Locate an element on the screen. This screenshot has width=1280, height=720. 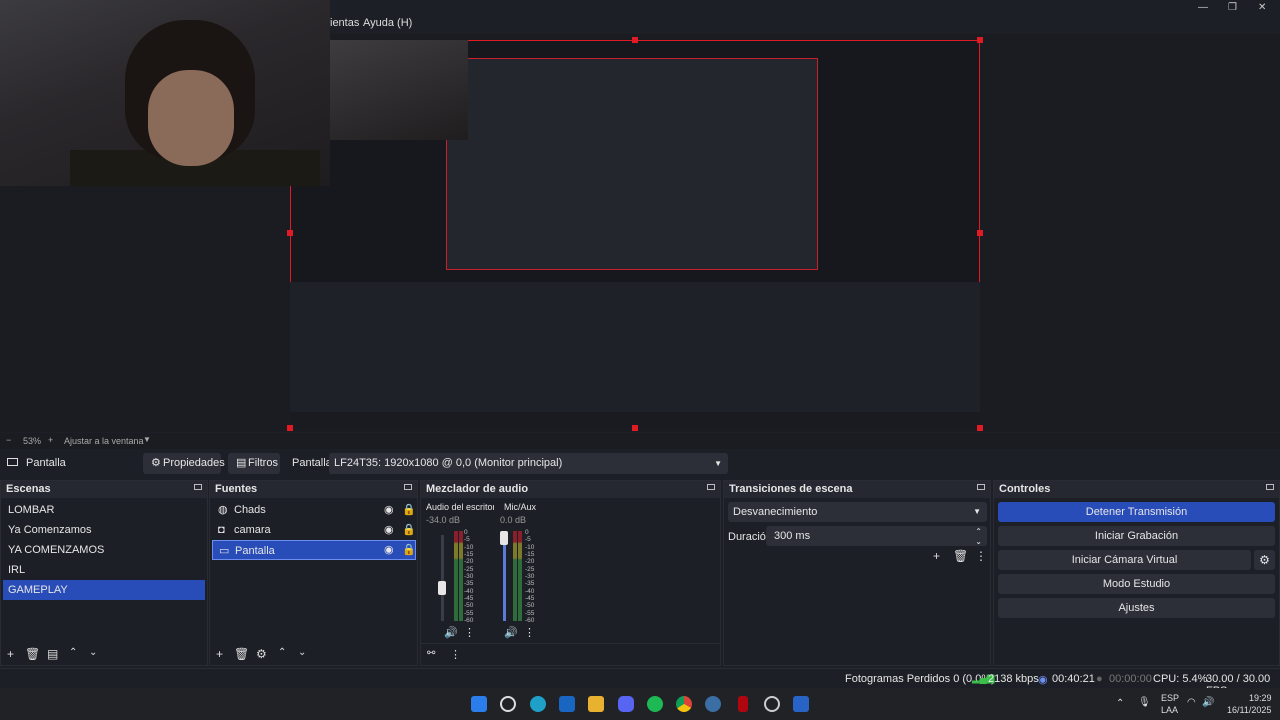
minimize-button: — is located at coordinates (1203, 9).